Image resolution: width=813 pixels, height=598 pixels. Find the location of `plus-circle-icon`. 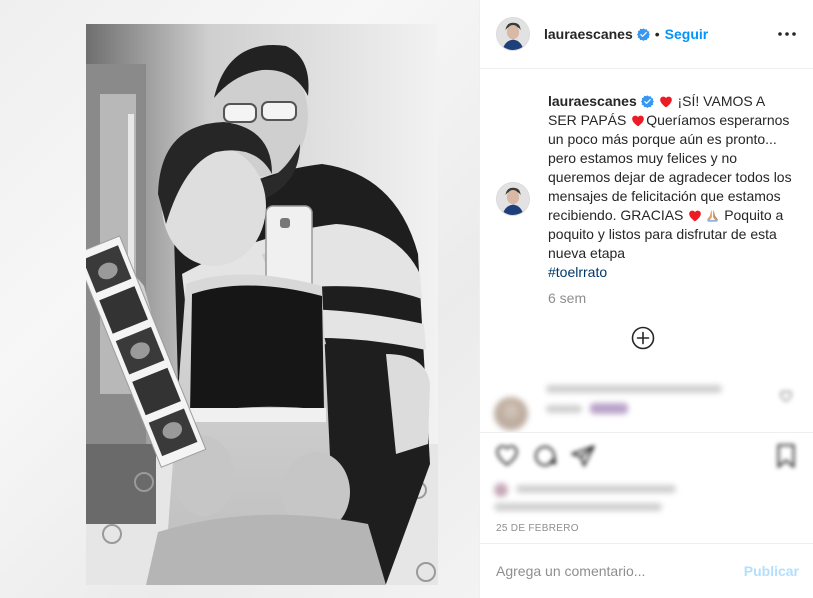

plus-circle-icon is located at coordinates (643, 338).